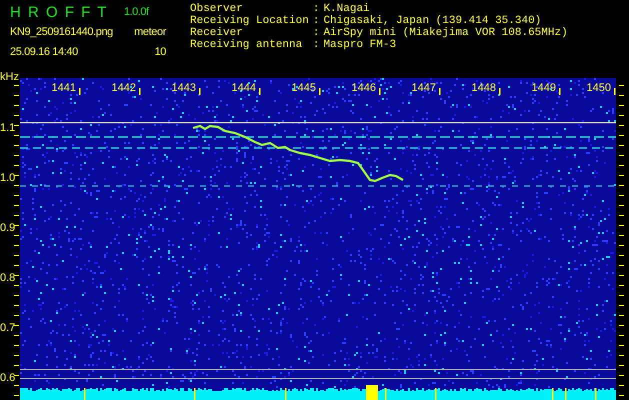  Describe the element at coordinates (64, 88) in the screenshot. I see `x-tick-label: 1441` at that location.